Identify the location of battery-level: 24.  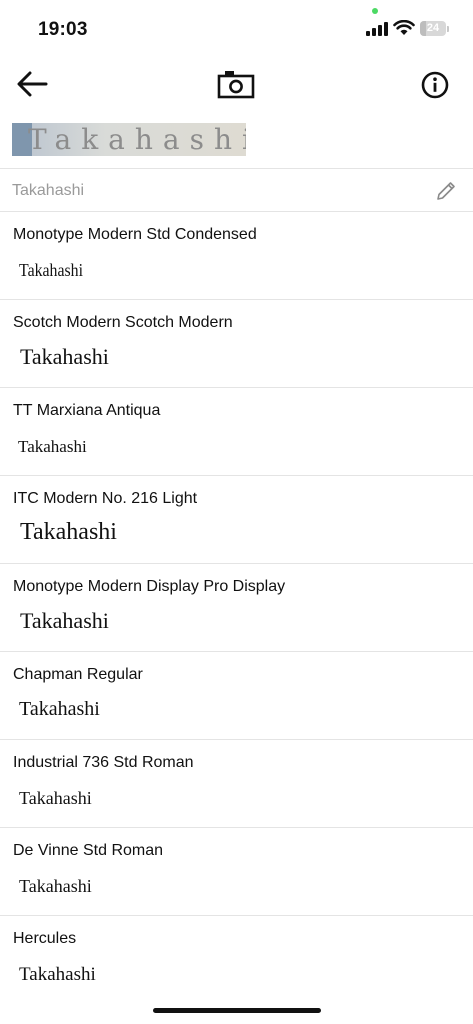
(433, 28).